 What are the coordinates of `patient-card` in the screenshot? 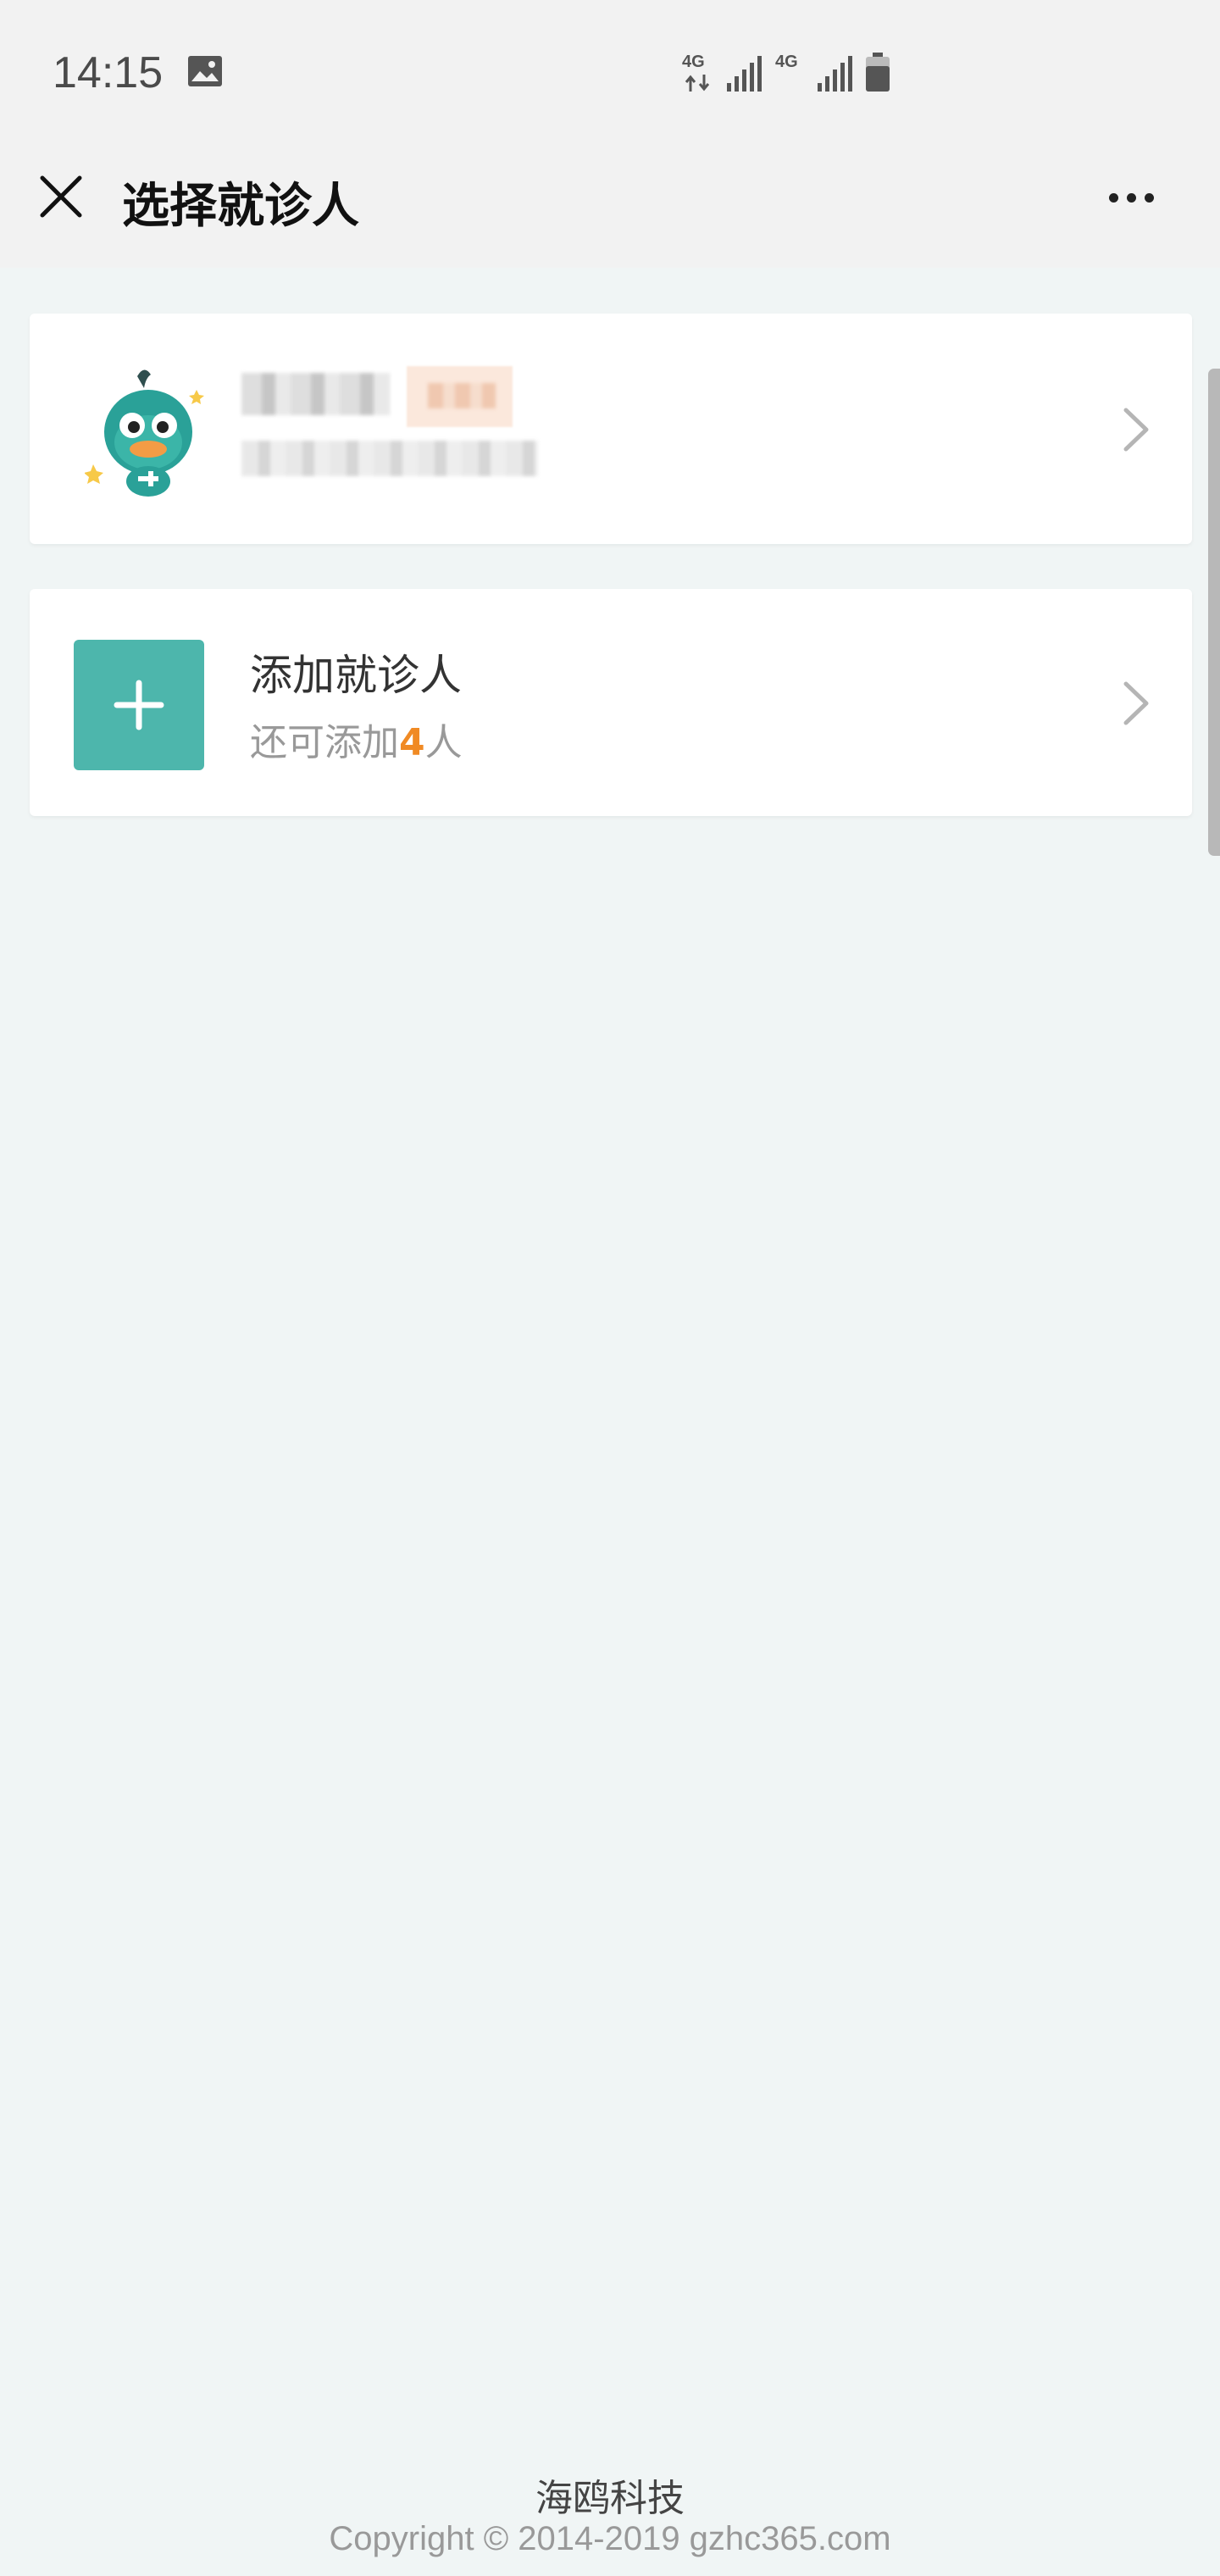 It's located at (611, 429).